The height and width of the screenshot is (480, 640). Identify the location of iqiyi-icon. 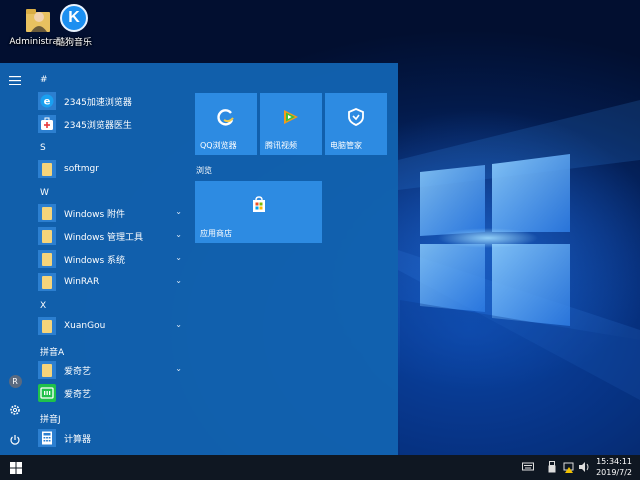
(47, 393).